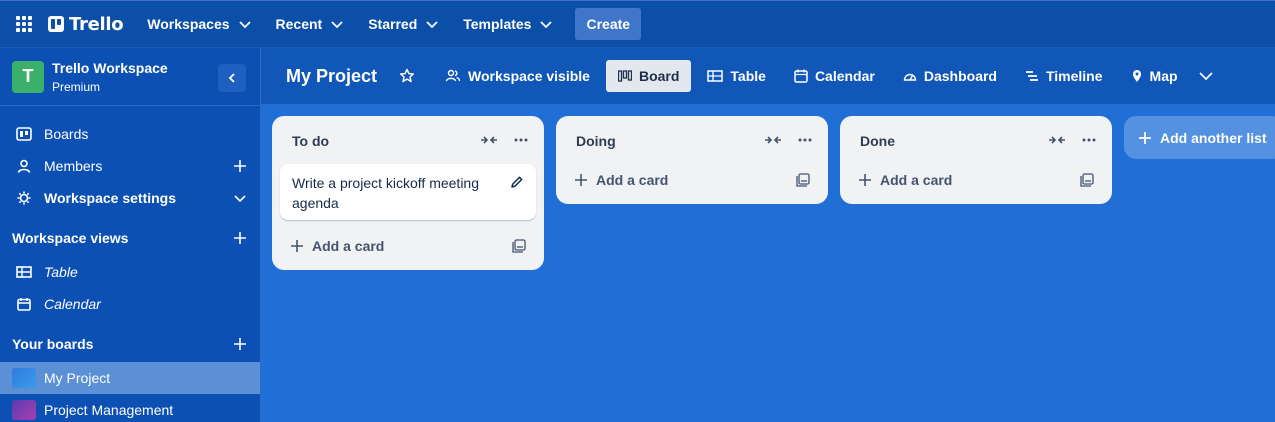 The image size is (1275, 422). What do you see at coordinates (109, 410) in the screenshot?
I see `sidebar-board-label: Project Management` at bounding box center [109, 410].